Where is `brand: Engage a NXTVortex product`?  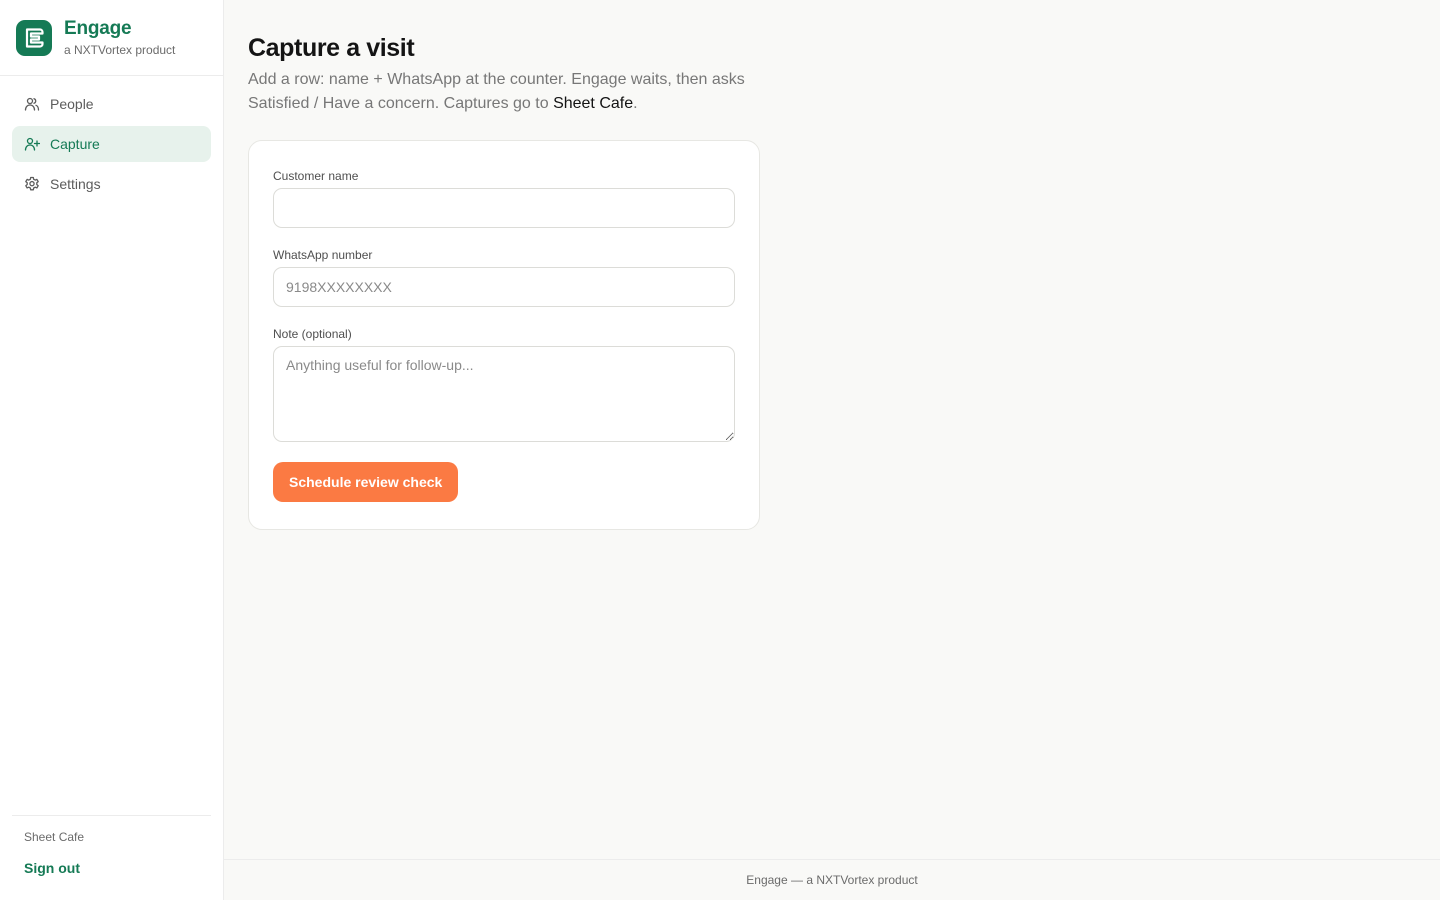 brand: Engage a NXTVortex product is located at coordinates (111, 38).